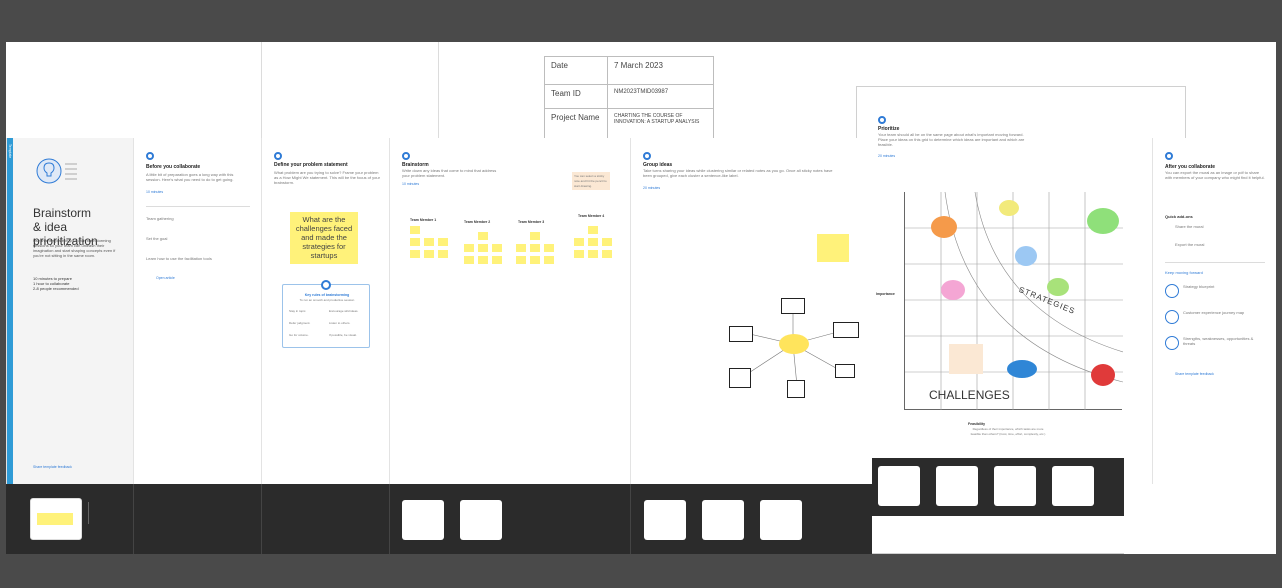  Describe the element at coordinates (1224, 312) in the screenshot. I see `template-link: Customer experience journey map` at that location.